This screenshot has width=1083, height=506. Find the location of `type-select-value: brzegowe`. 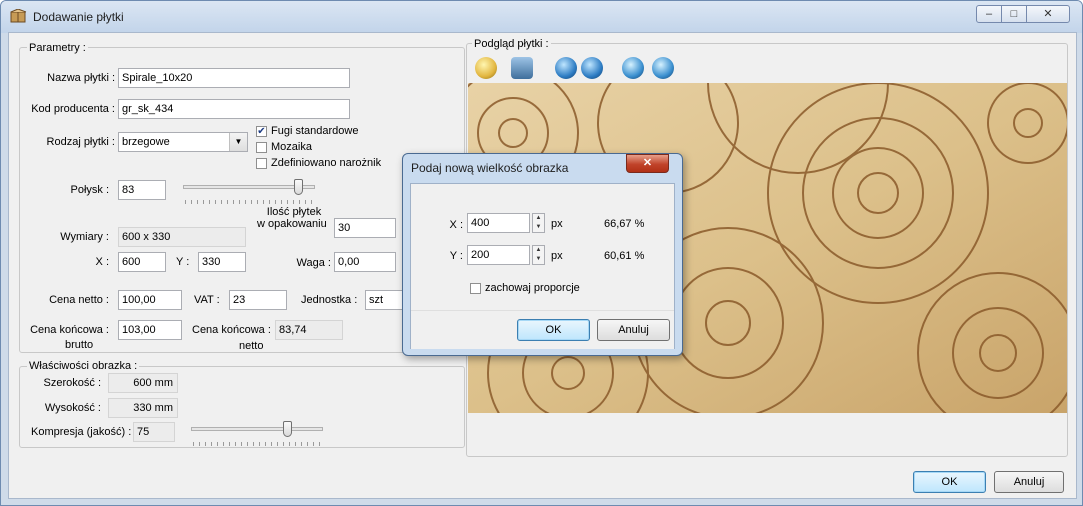

type-select-value: brzegowe is located at coordinates (146, 142).